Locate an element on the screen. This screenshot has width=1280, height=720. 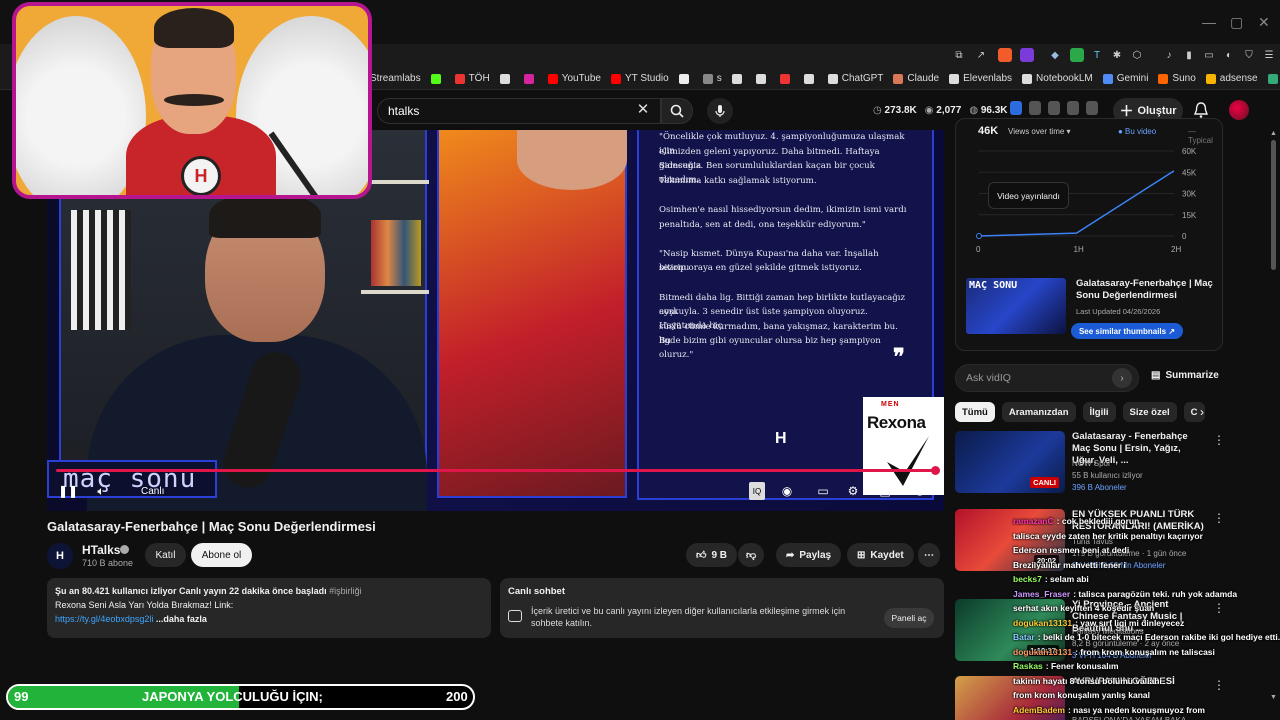
live-label: Canlı is located at coordinates (152, 491).